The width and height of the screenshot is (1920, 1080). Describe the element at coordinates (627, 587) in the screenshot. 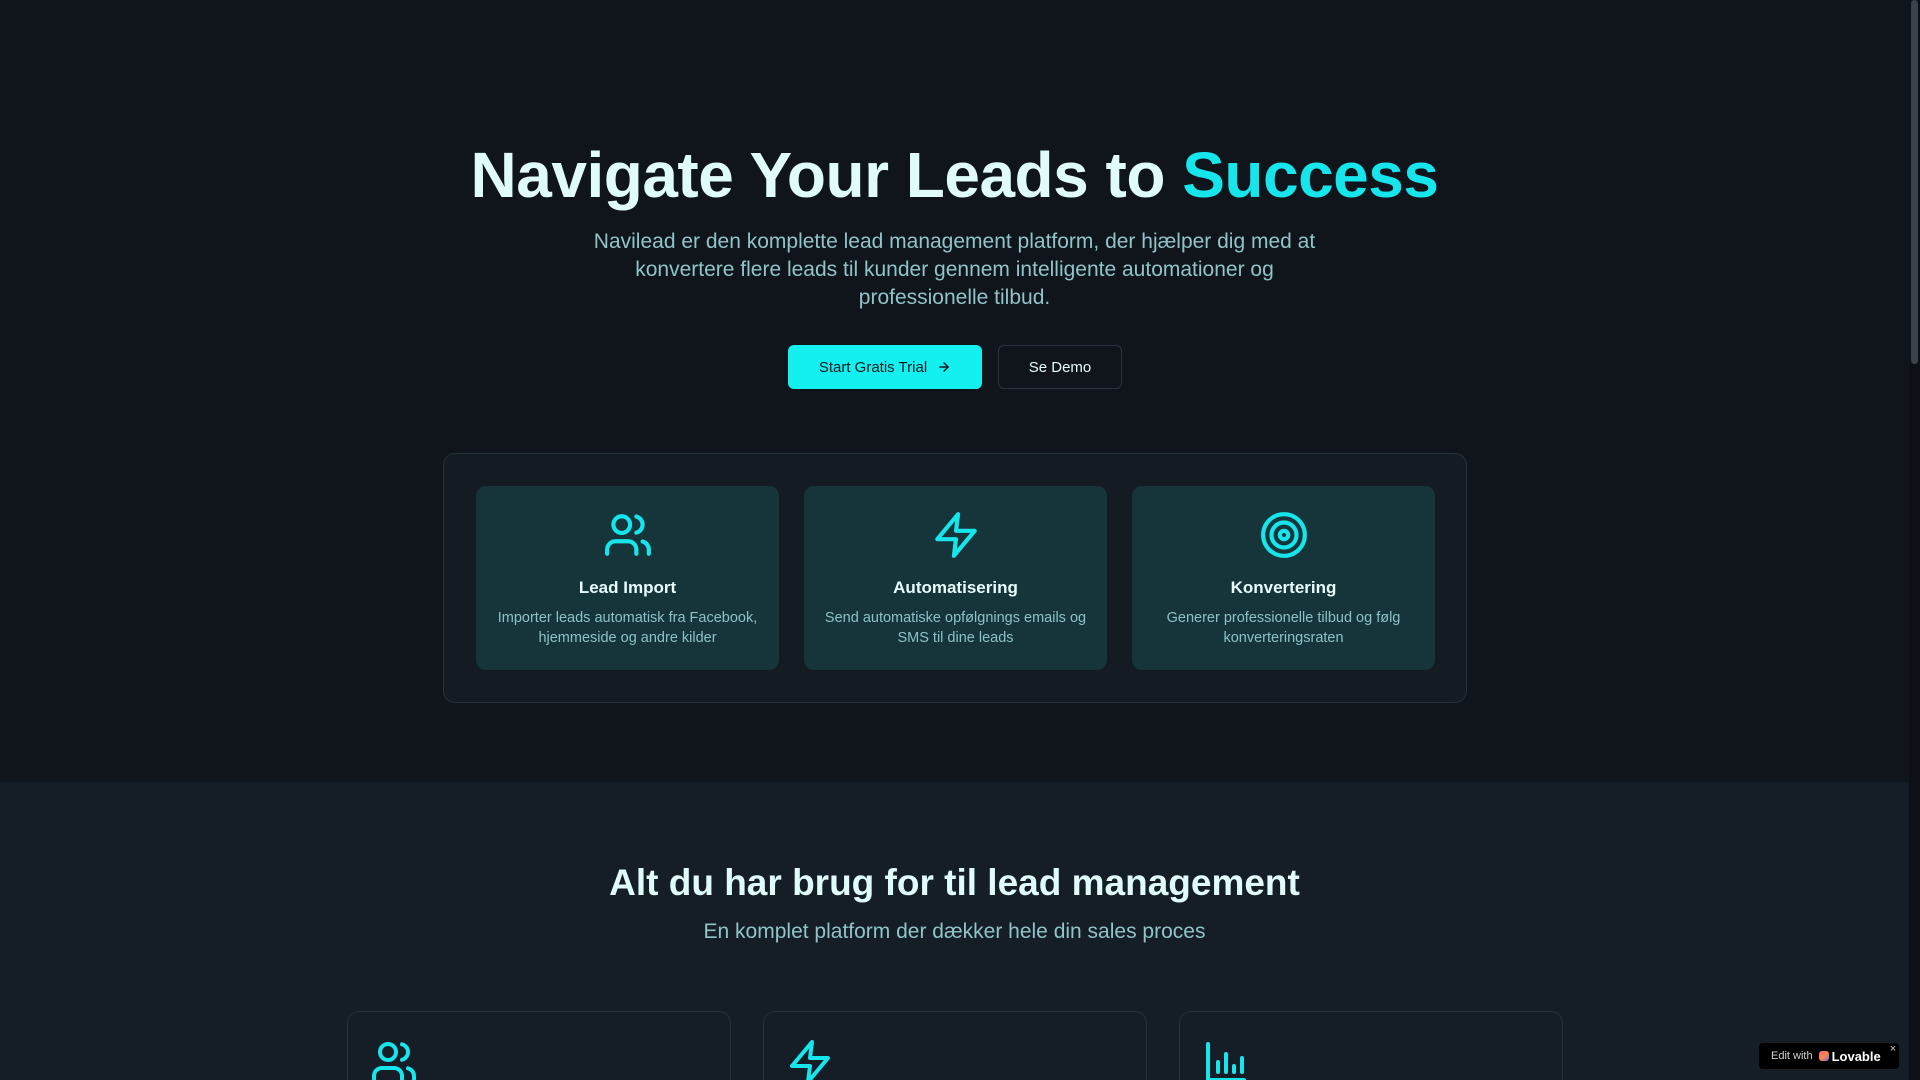

I see `feature-title: Lead Import` at that location.